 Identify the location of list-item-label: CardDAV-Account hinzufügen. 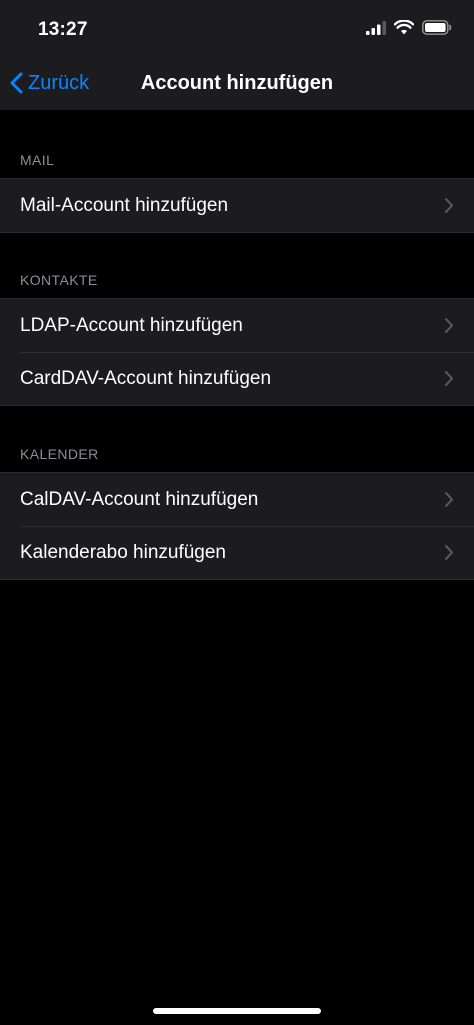
(146, 378).